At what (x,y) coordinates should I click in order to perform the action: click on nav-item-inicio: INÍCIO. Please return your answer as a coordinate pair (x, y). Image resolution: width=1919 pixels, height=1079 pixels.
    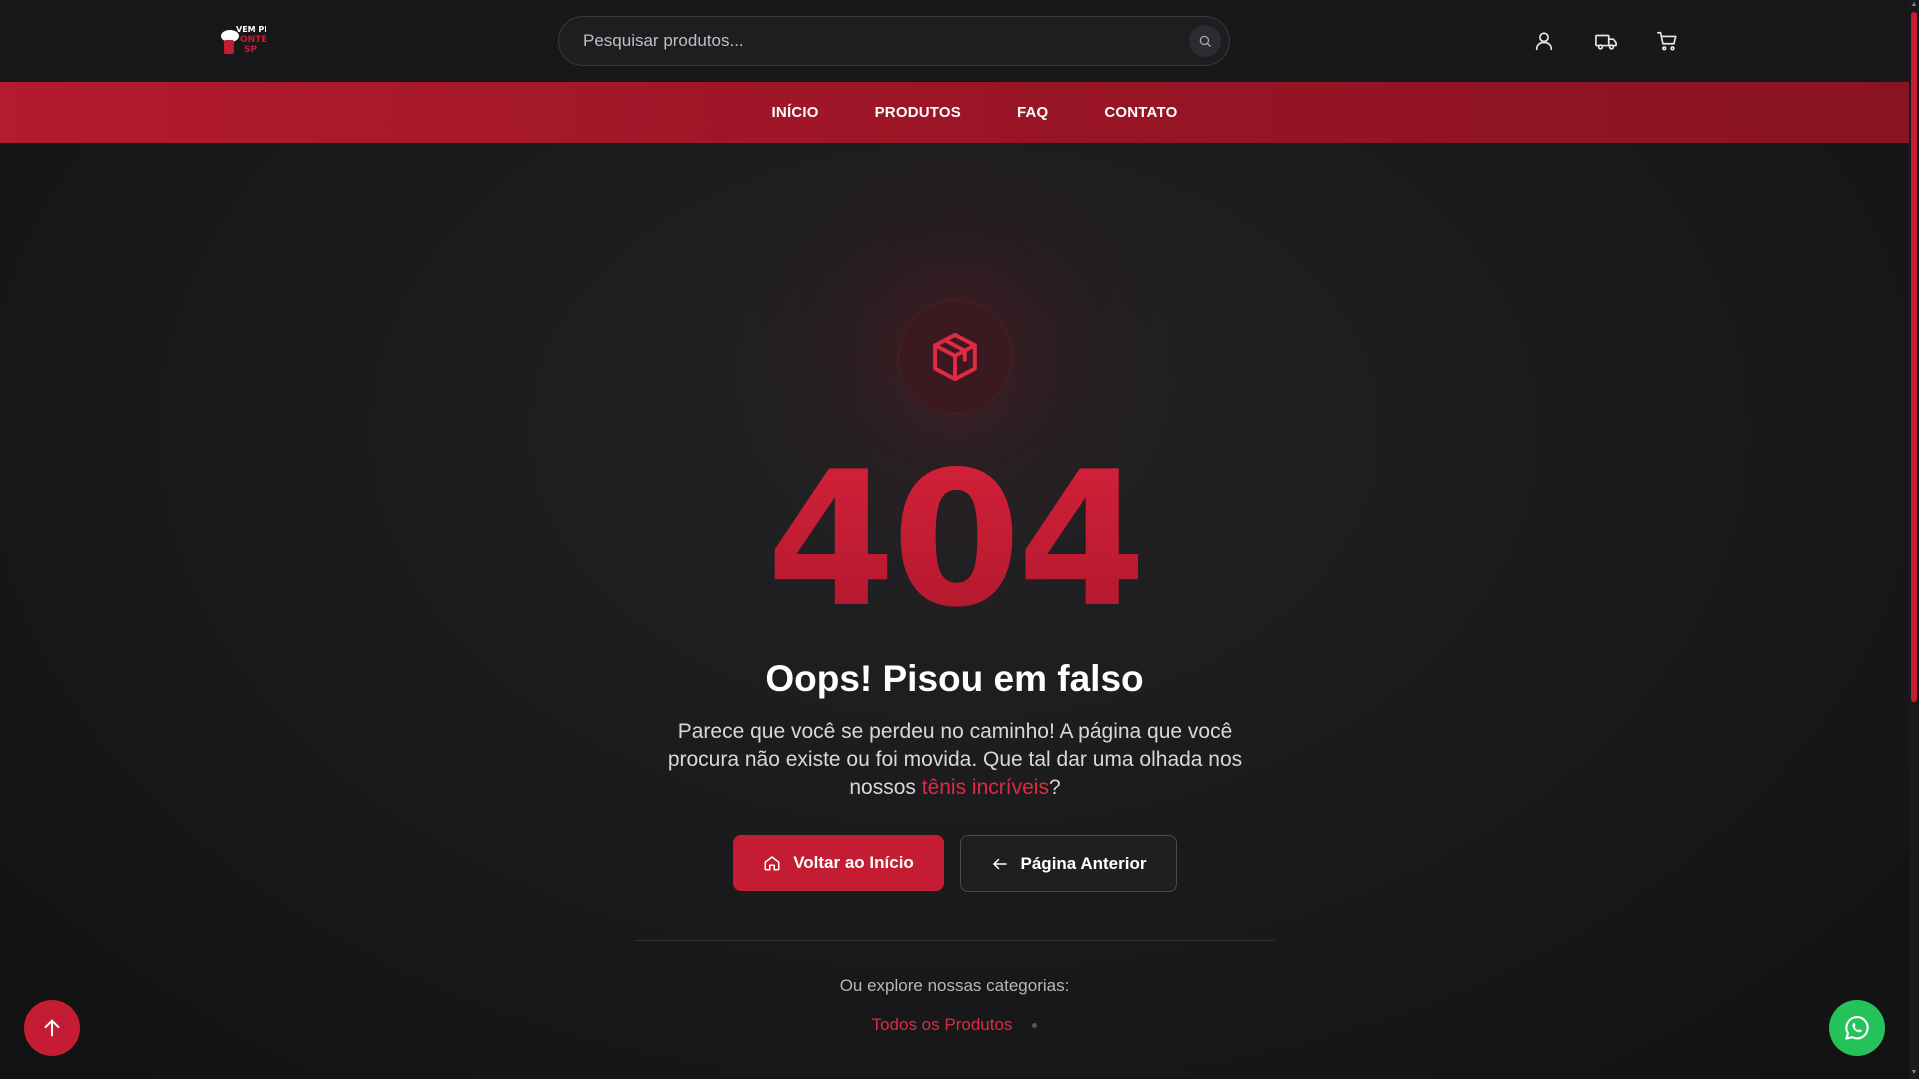
    Looking at the image, I should click on (795, 112).